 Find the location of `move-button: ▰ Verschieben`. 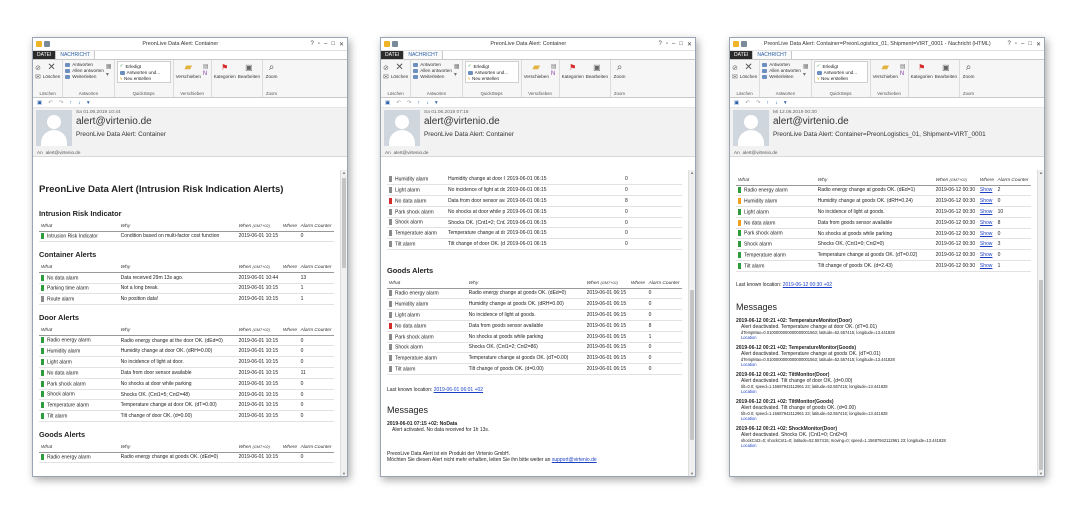

move-button: ▰ Verschieben is located at coordinates (536, 70).